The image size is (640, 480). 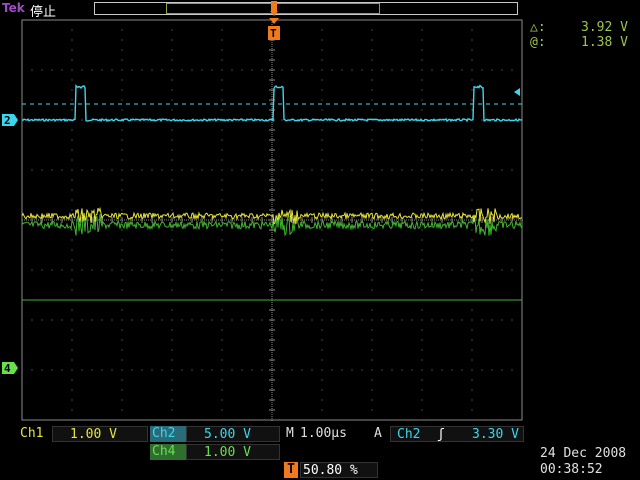 What do you see at coordinates (441, 434) in the screenshot?
I see `trigger-slope-icon: ʃ` at bounding box center [441, 434].